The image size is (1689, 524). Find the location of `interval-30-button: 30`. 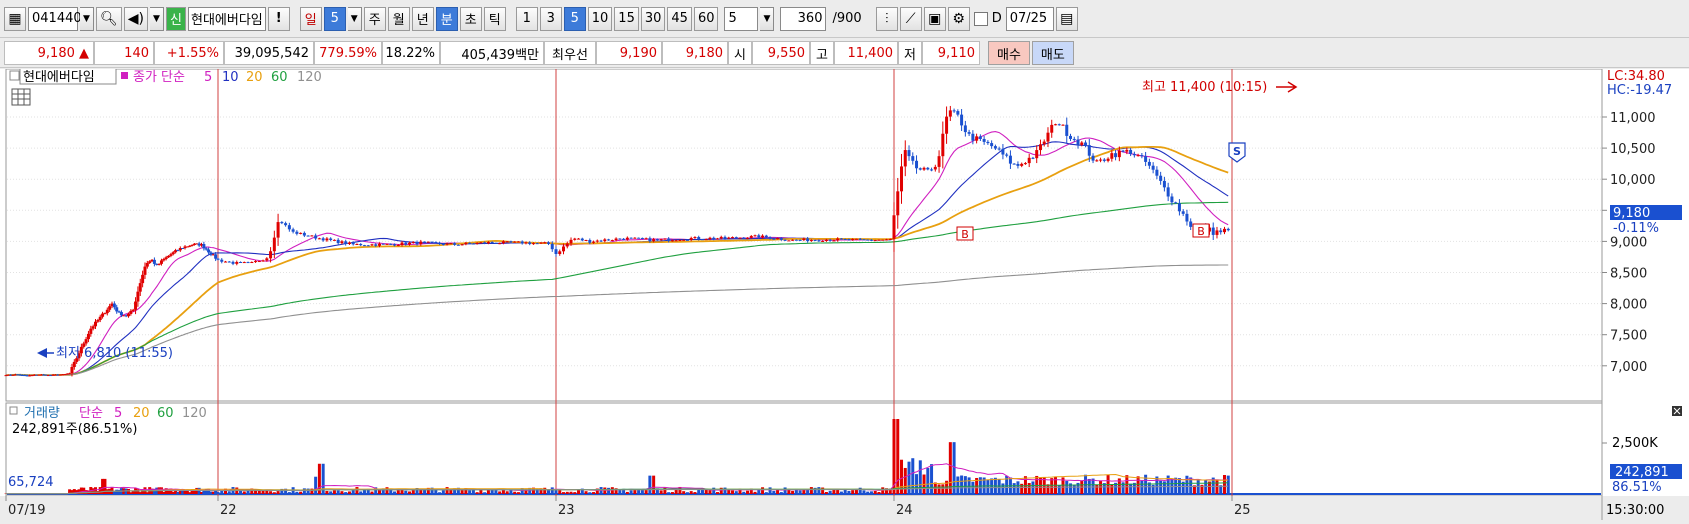

interval-30-button: 30 is located at coordinates (653, 19).